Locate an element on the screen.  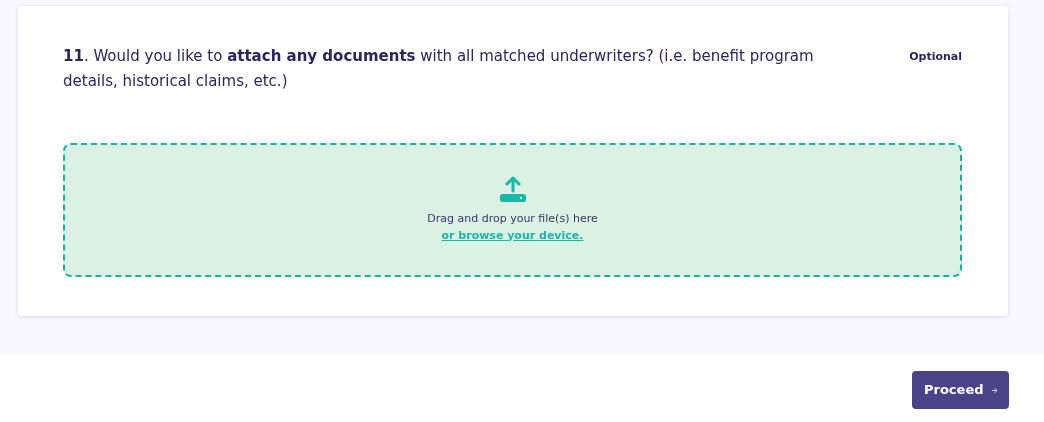
proceed-button: Proceed is located at coordinates (960, 390).